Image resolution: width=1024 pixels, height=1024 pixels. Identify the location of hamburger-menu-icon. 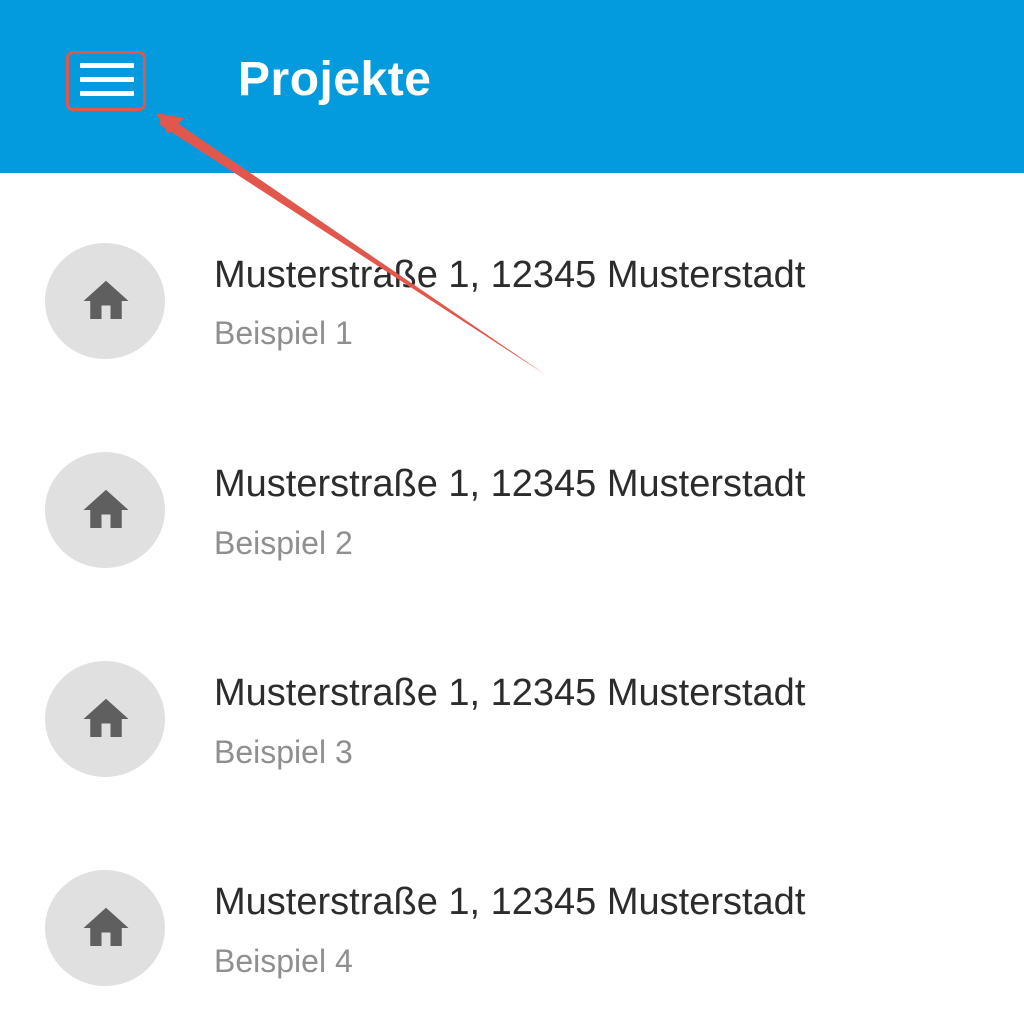
(107, 65).